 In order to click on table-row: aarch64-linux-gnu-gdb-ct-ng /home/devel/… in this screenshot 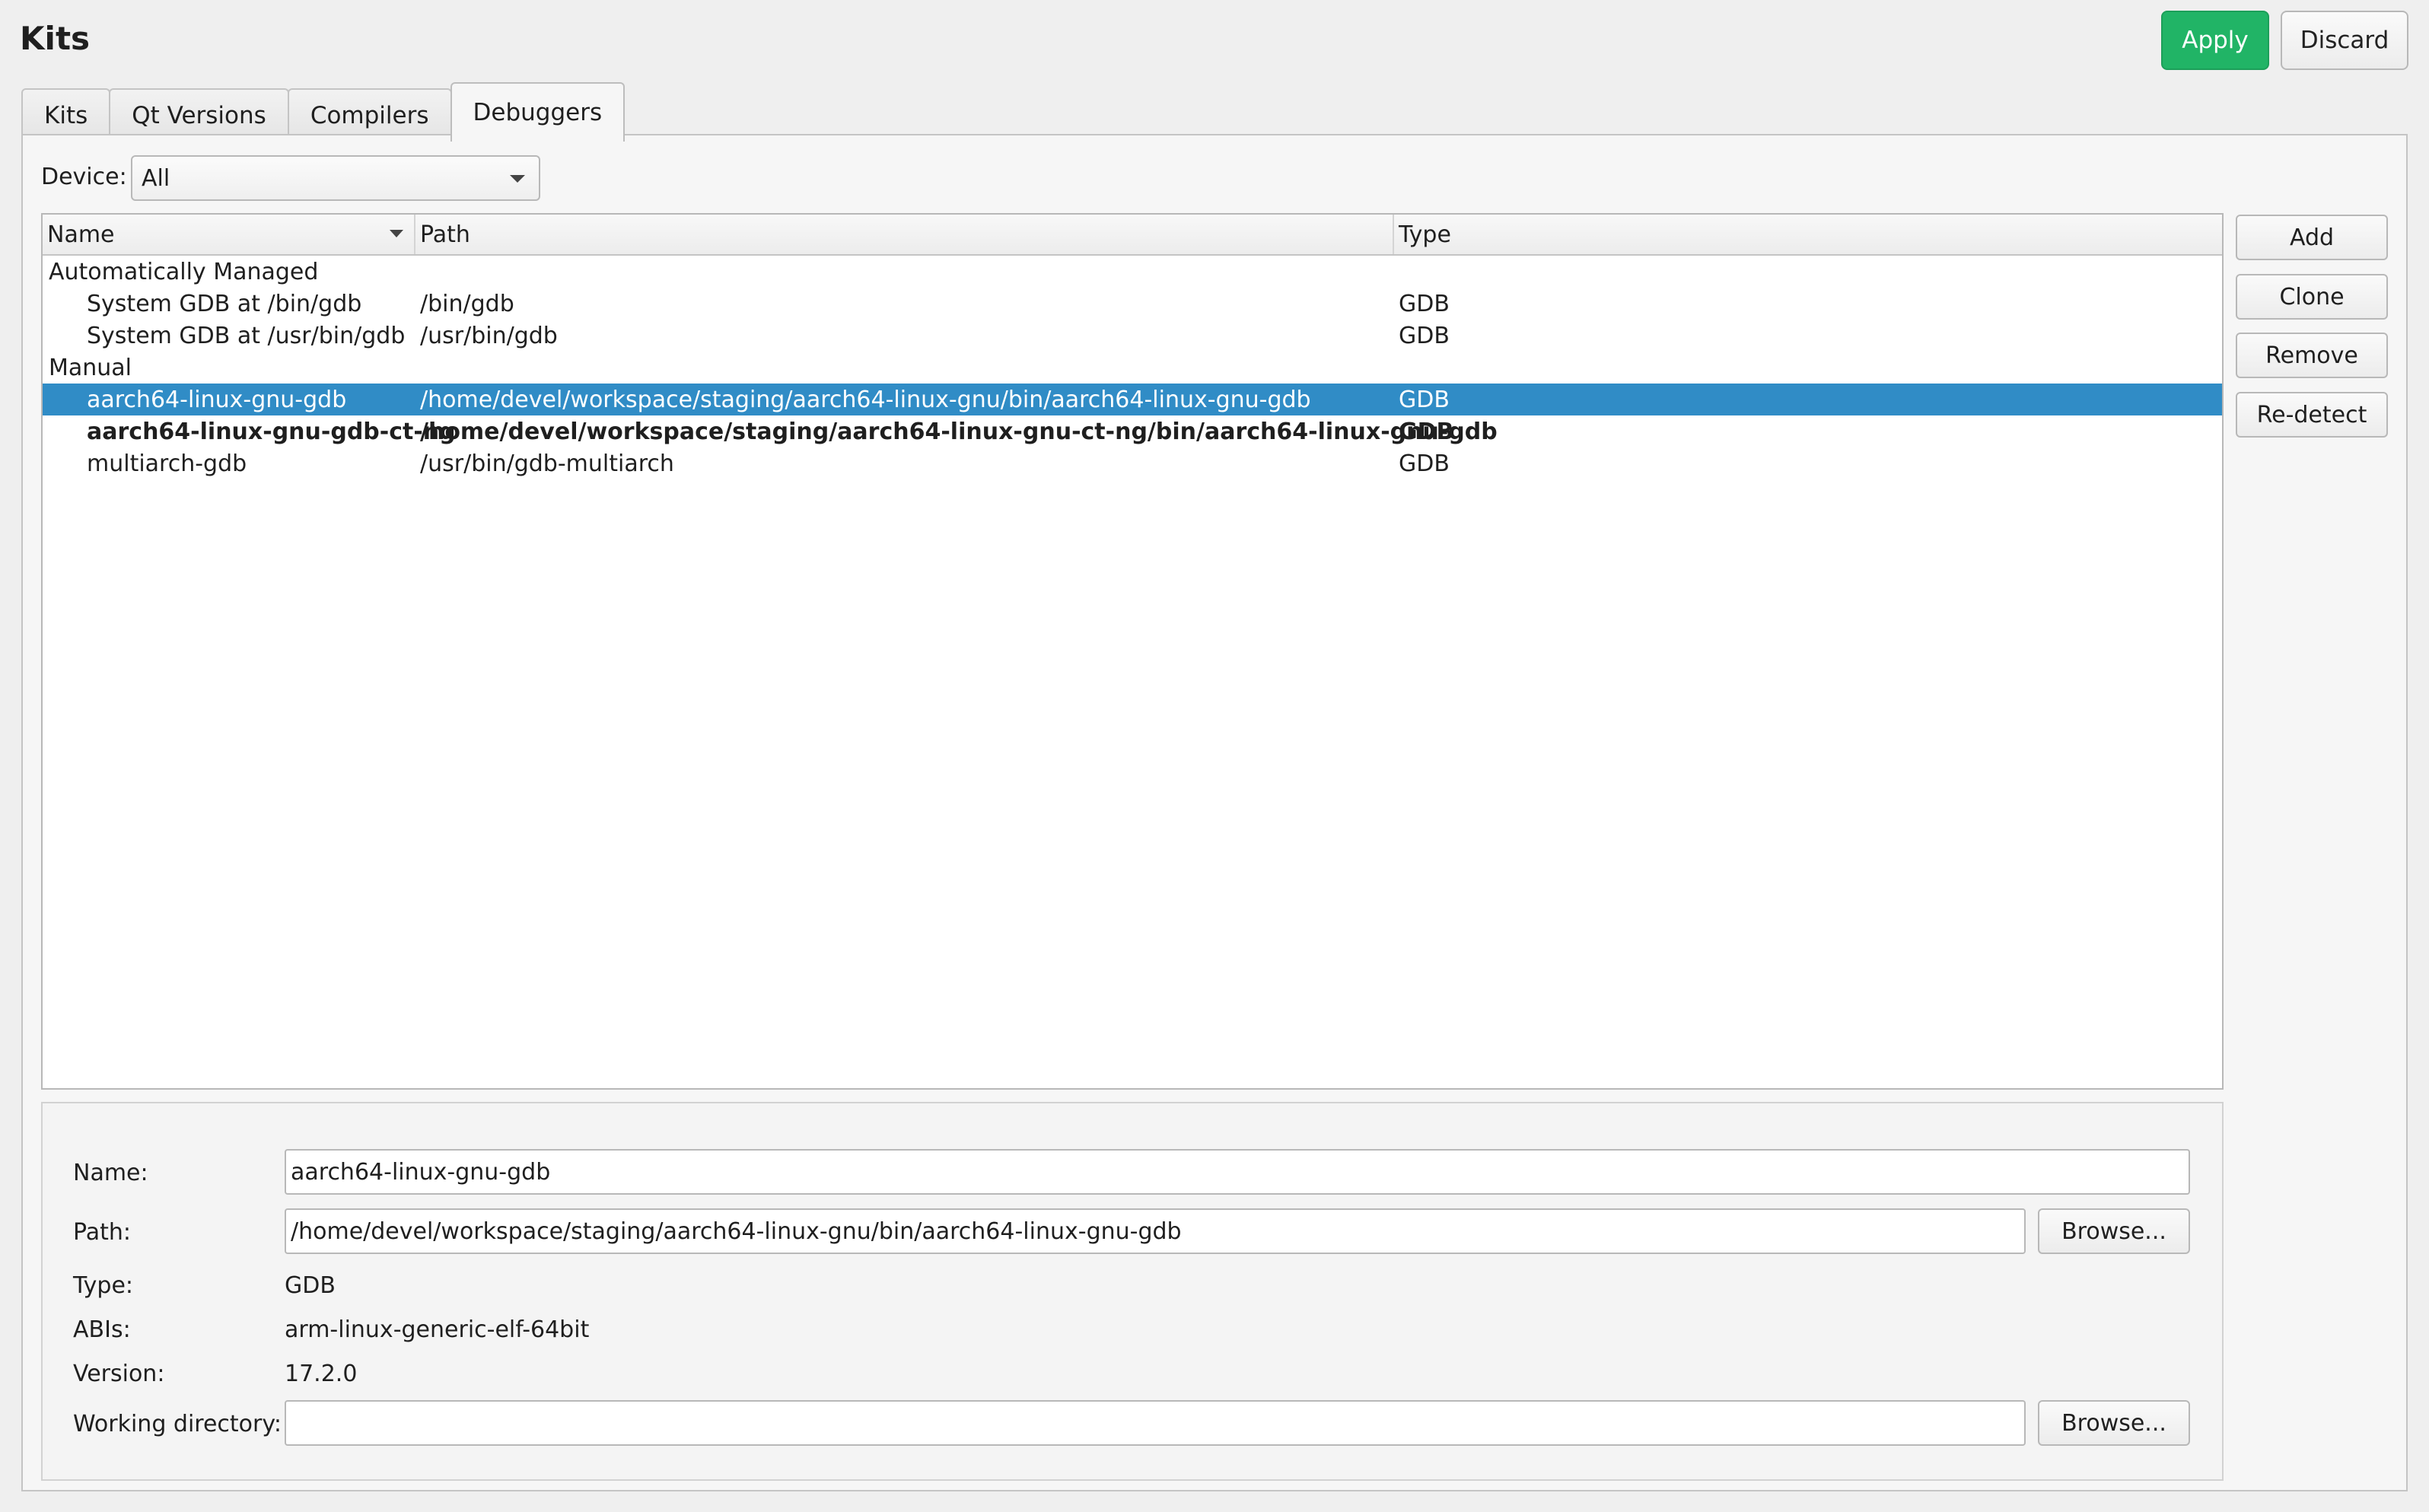, I will do `click(1132, 431)`.